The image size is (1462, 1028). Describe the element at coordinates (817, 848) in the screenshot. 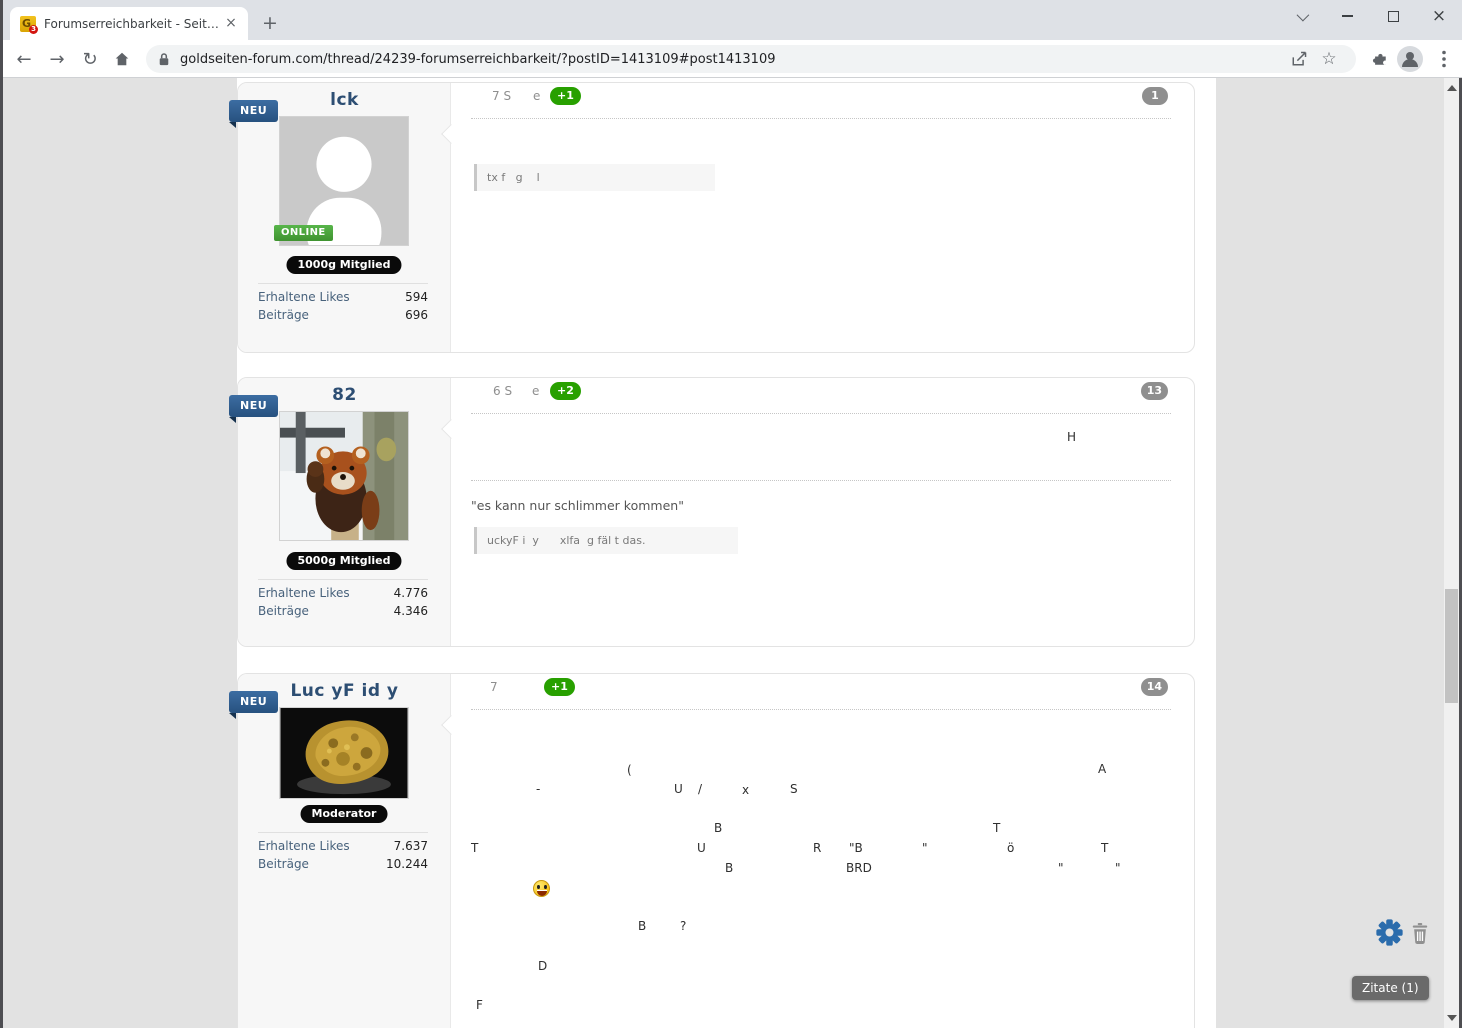

I see `text-fragment: R` at that location.